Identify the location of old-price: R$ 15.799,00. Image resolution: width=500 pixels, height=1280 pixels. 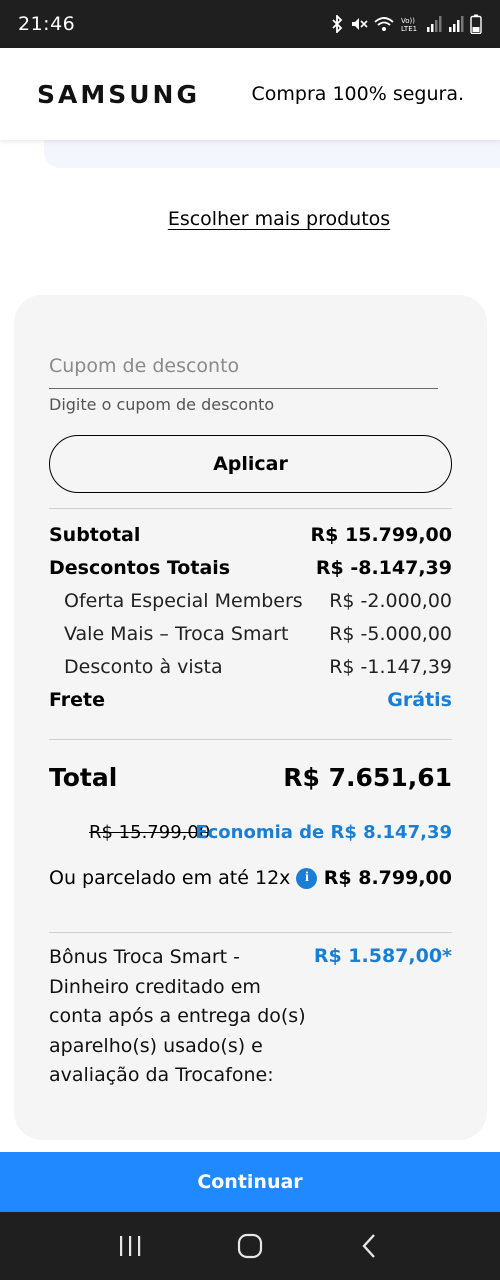
(150, 832).